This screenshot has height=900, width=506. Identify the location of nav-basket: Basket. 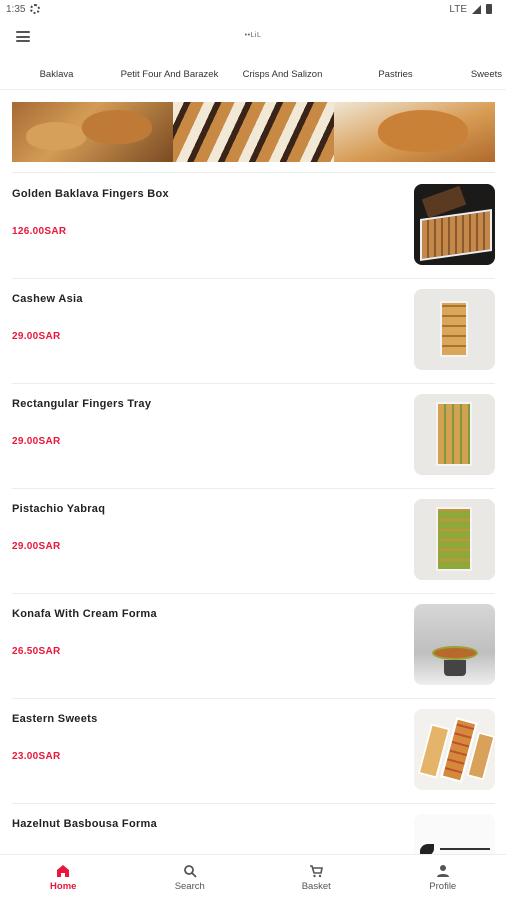
(316, 877).